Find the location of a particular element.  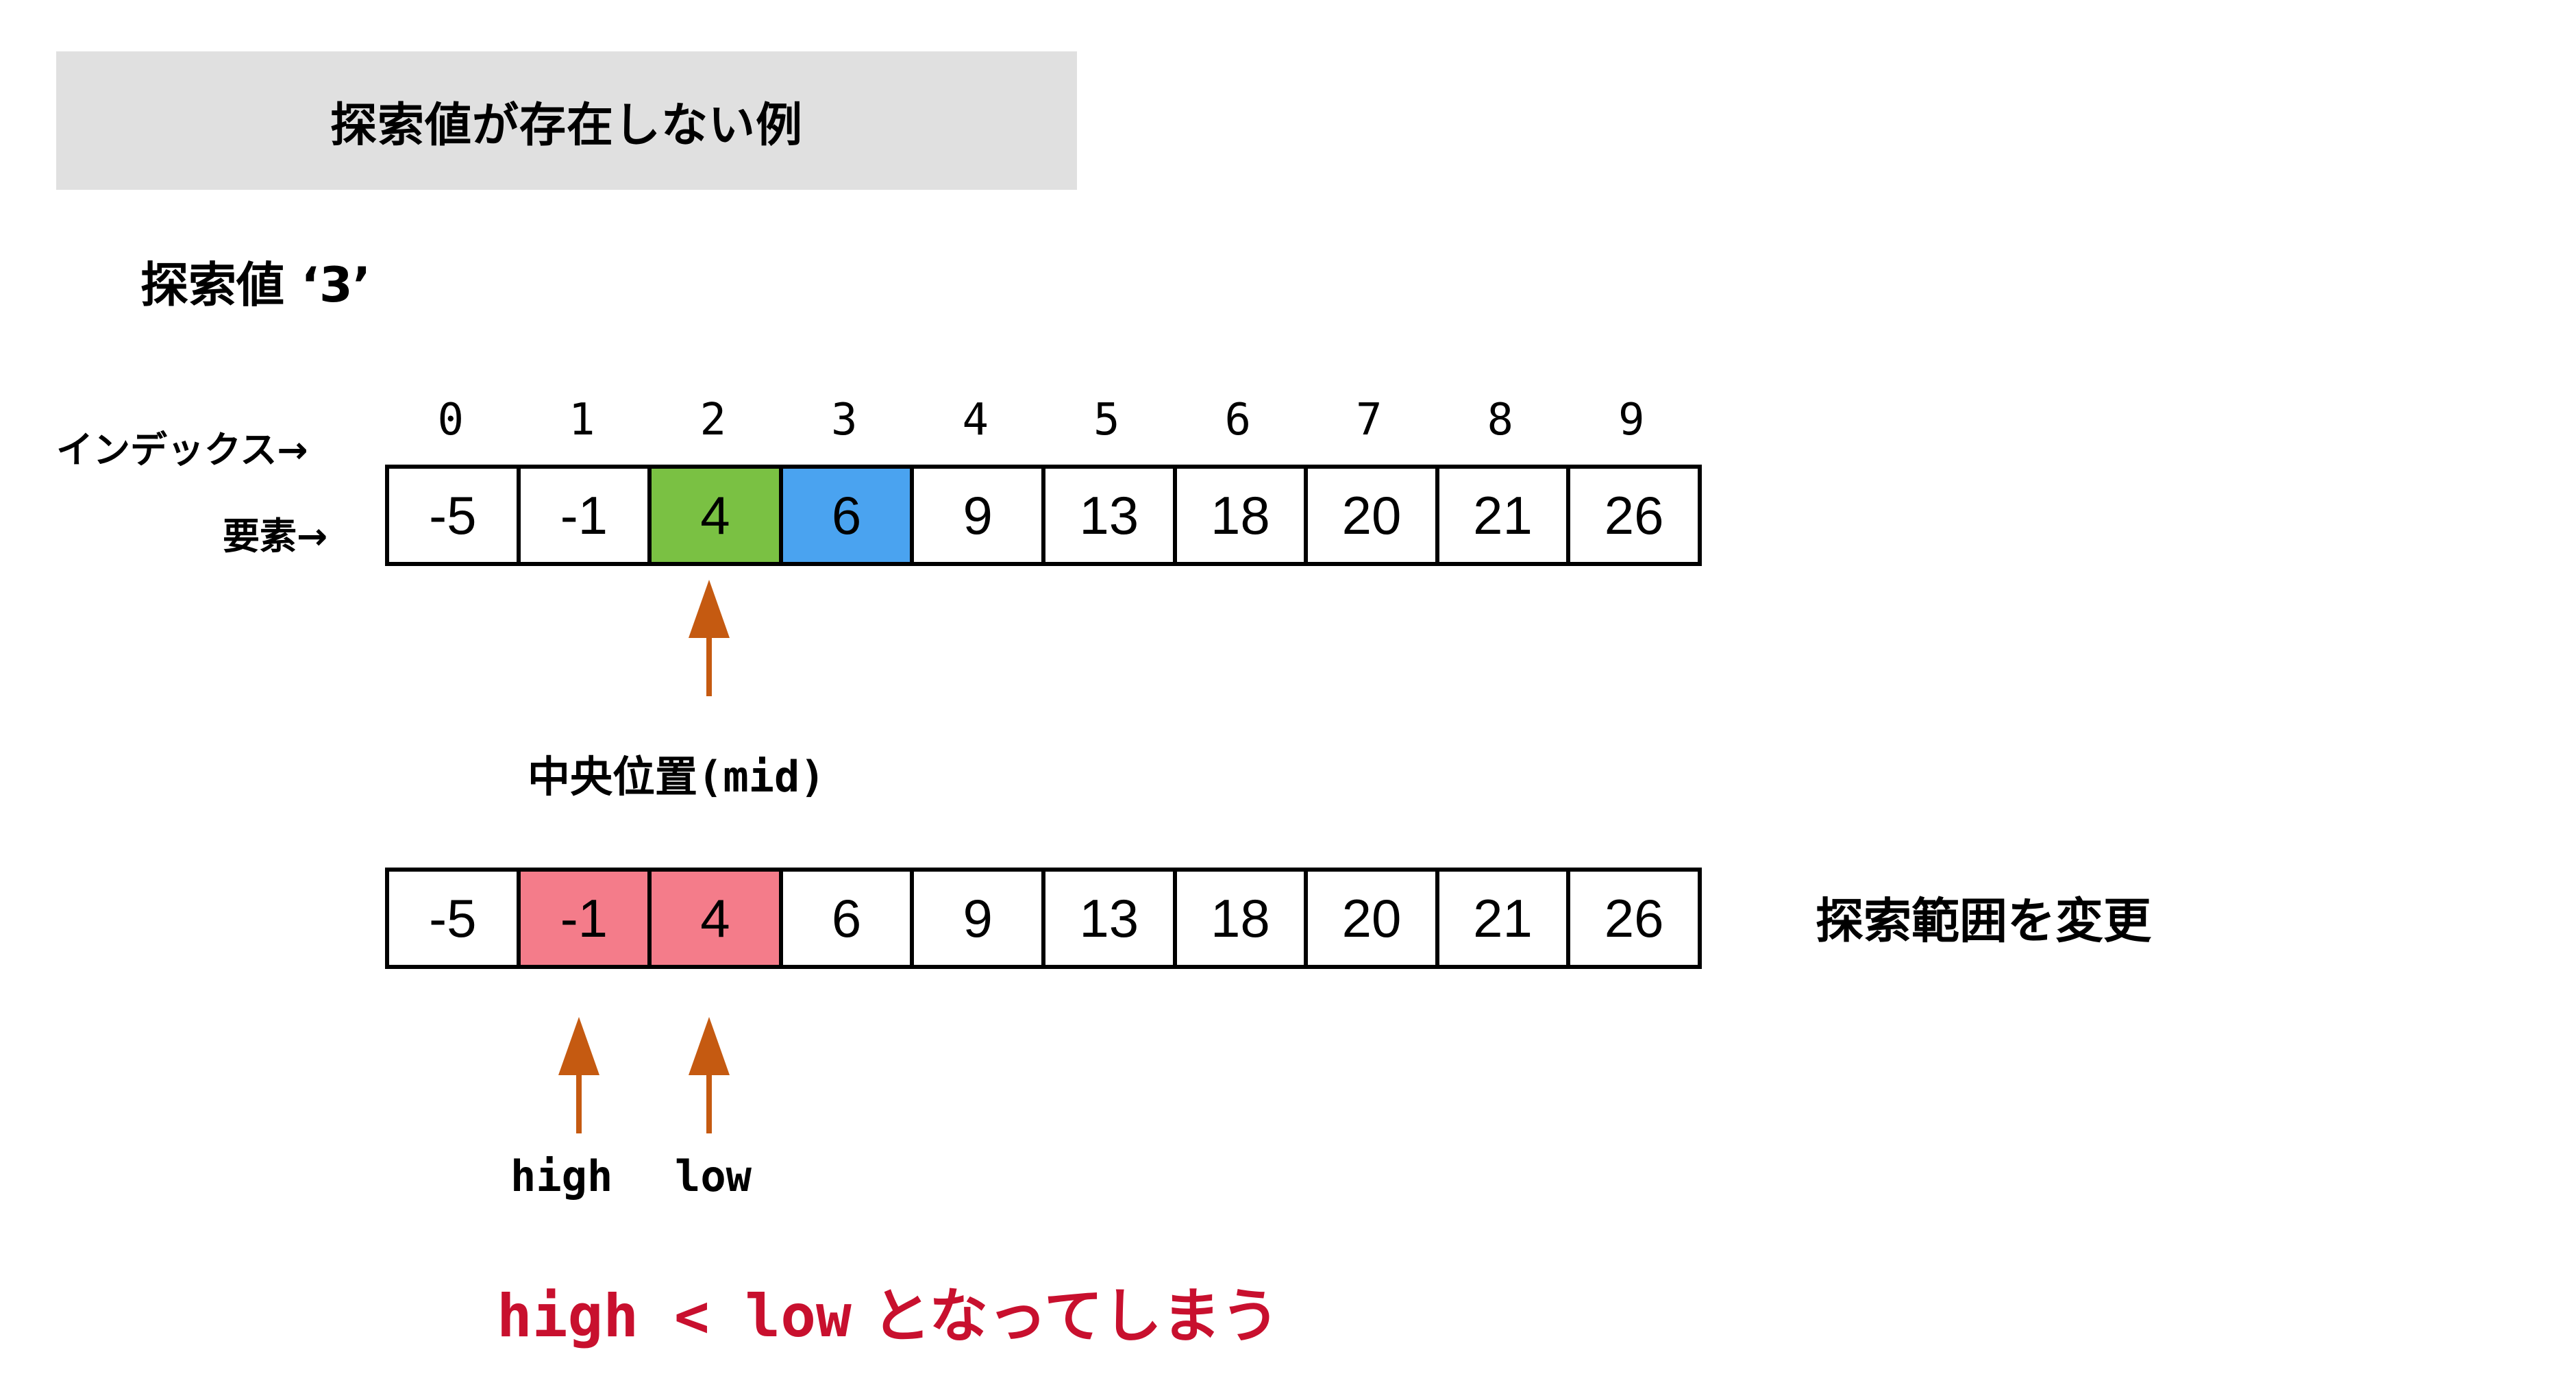

array-cell: 6 is located at coordinates (848, 918).